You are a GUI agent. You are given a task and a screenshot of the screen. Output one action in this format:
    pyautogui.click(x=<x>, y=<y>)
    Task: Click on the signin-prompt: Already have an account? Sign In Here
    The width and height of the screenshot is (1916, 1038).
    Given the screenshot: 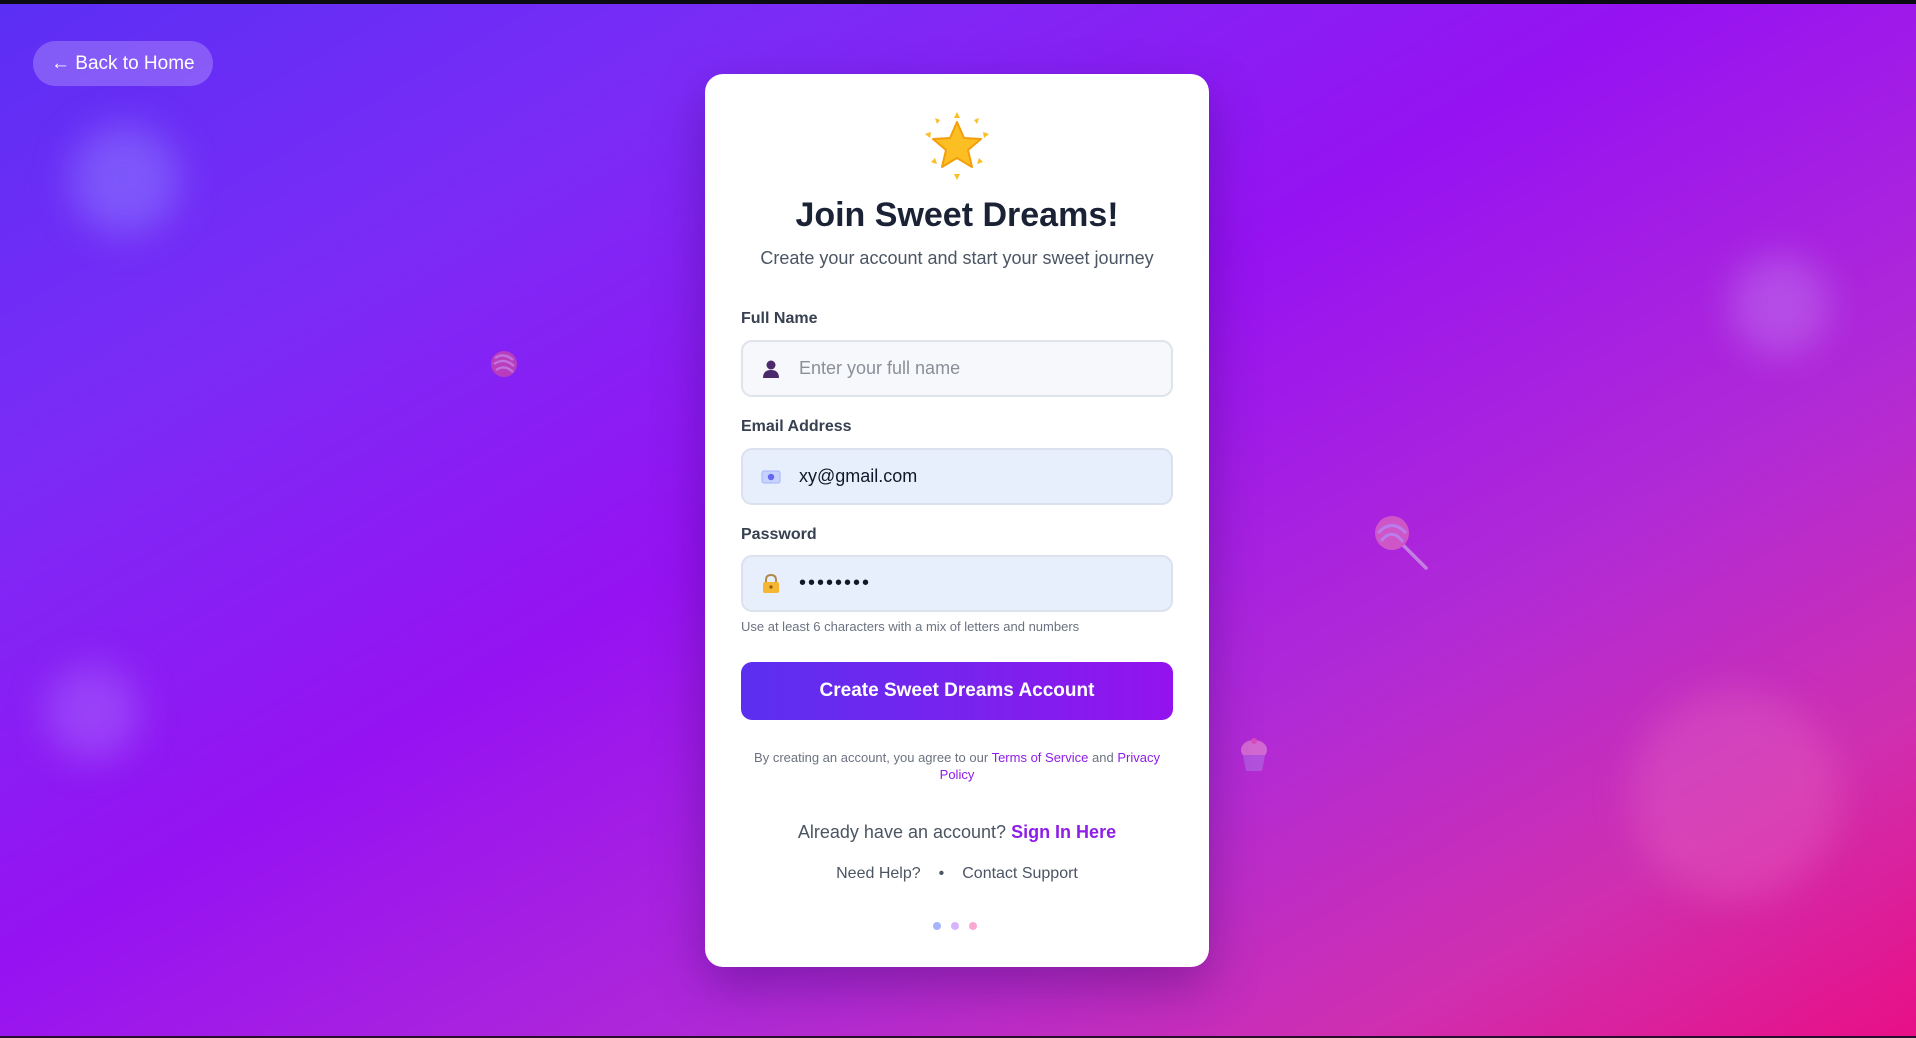 What is the action you would take?
    pyautogui.click(x=957, y=832)
    